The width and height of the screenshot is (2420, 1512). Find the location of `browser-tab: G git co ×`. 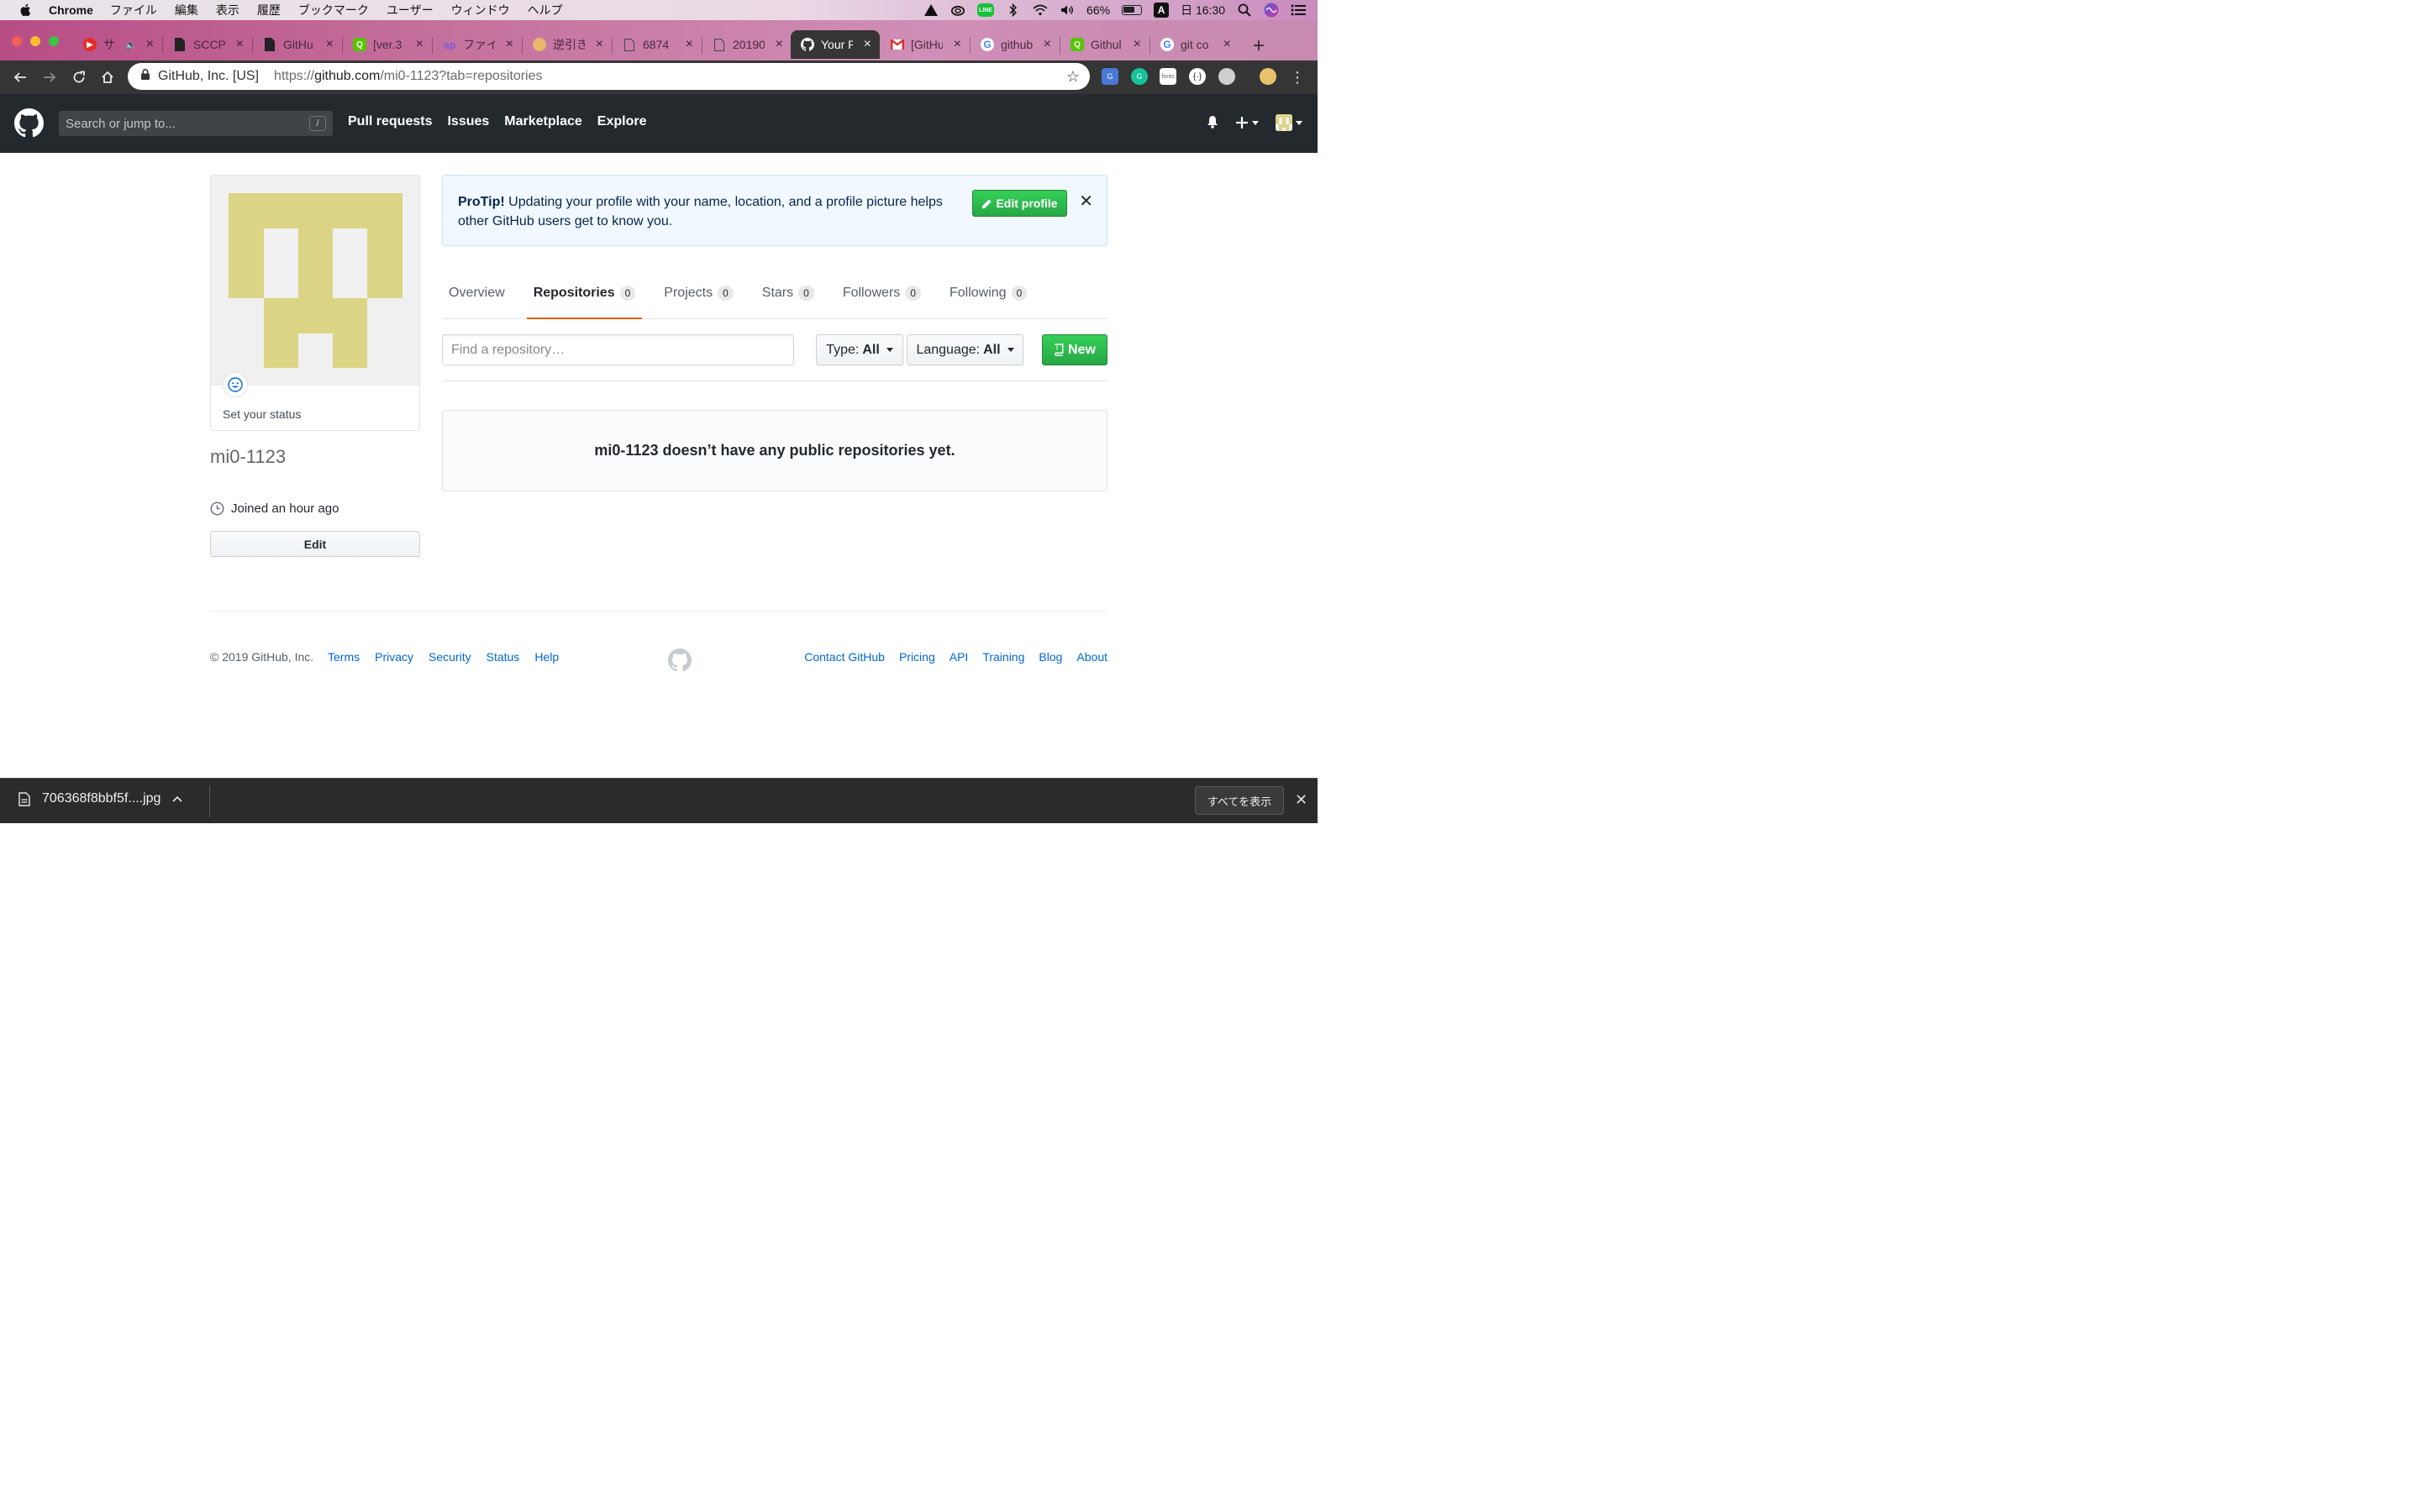

browser-tab: G git co × is located at coordinates (1195, 44).